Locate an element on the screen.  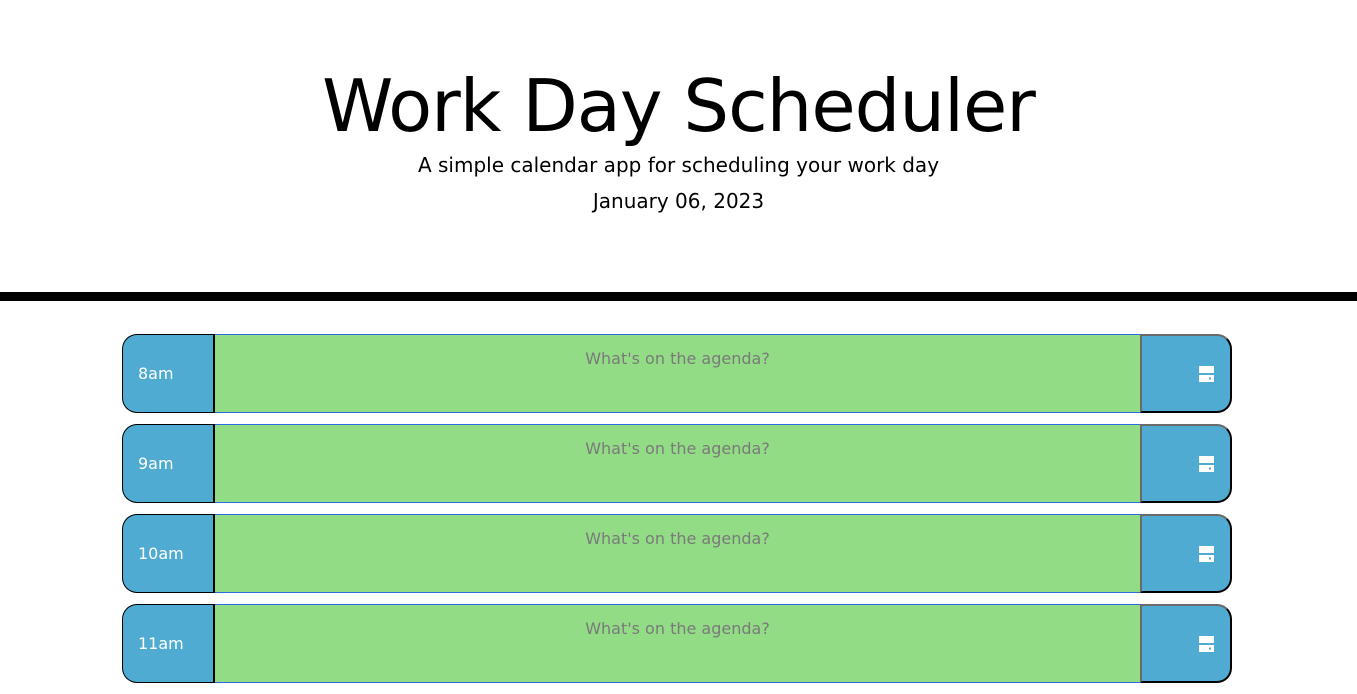
time-block-9am: 9am What's on the agenda? is located at coordinates (677, 463).